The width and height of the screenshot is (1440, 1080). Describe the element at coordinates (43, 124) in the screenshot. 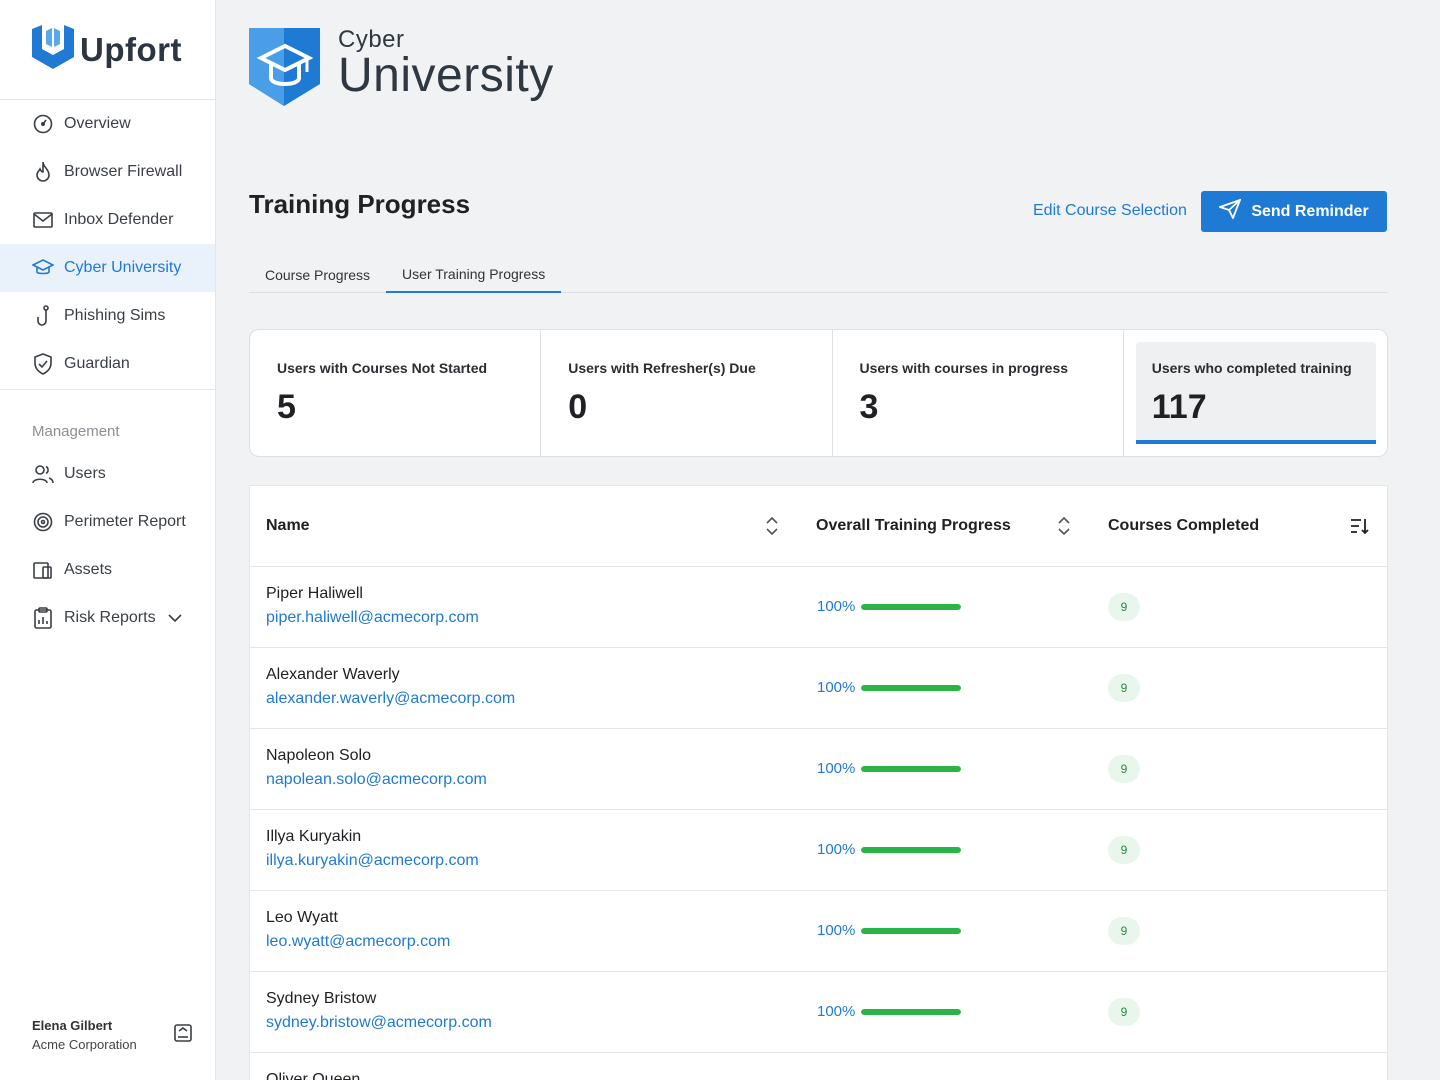

I see `gauge-icon` at that location.